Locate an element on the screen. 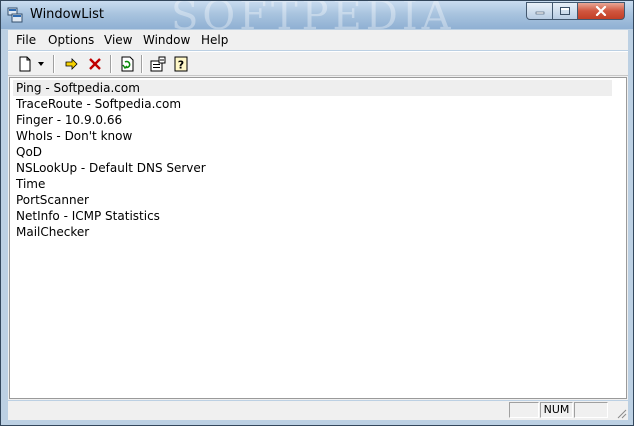 The image size is (634, 426). app-icon is located at coordinates (15, 15).